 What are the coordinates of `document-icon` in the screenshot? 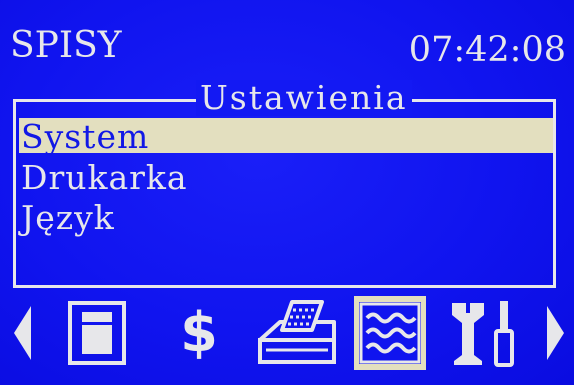 It's located at (97, 333).